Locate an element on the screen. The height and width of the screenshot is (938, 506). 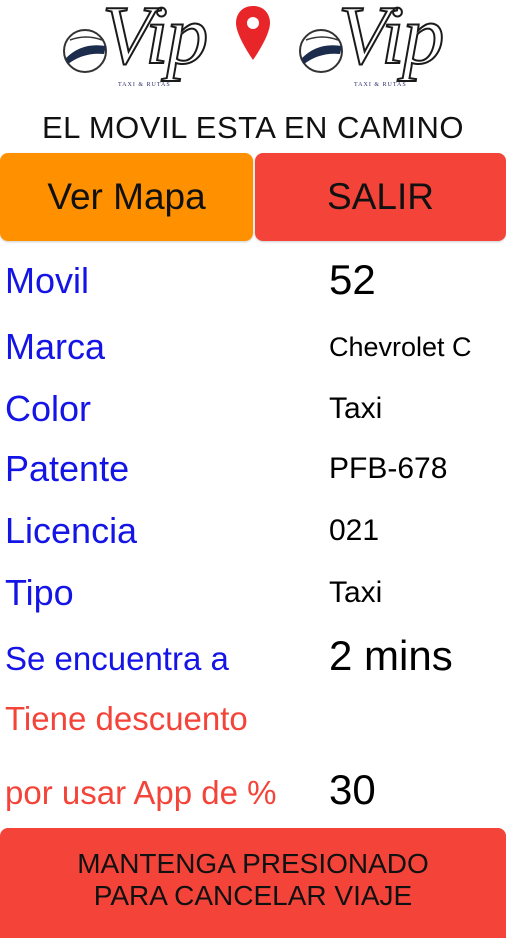
location-pin-icon is located at coordinates (253, 33).